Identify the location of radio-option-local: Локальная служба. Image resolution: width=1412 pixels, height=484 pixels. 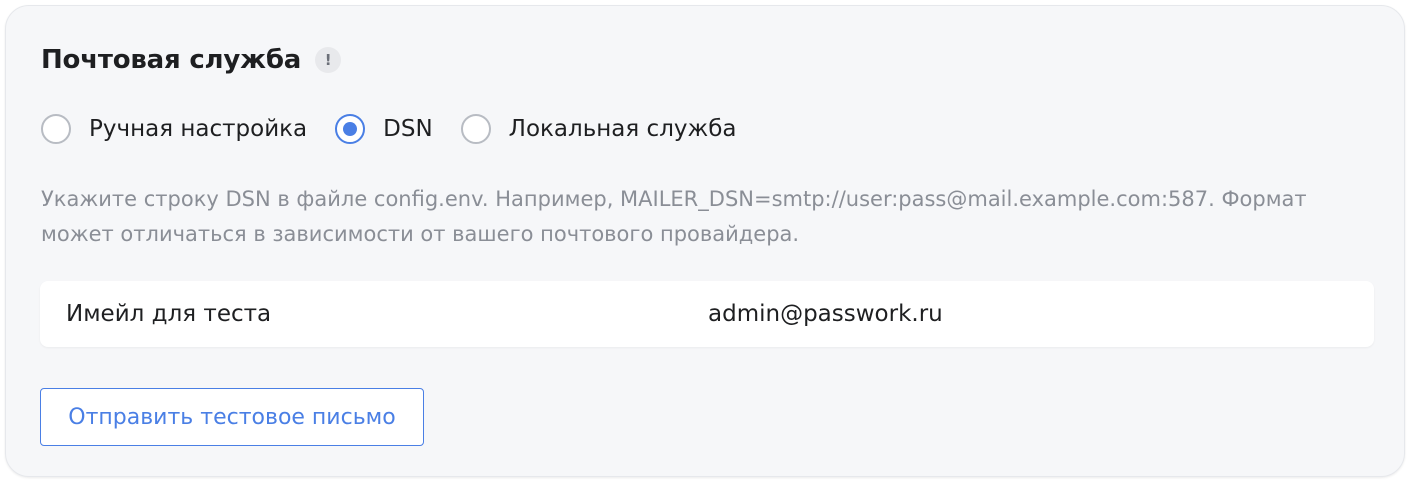
(598, 129).